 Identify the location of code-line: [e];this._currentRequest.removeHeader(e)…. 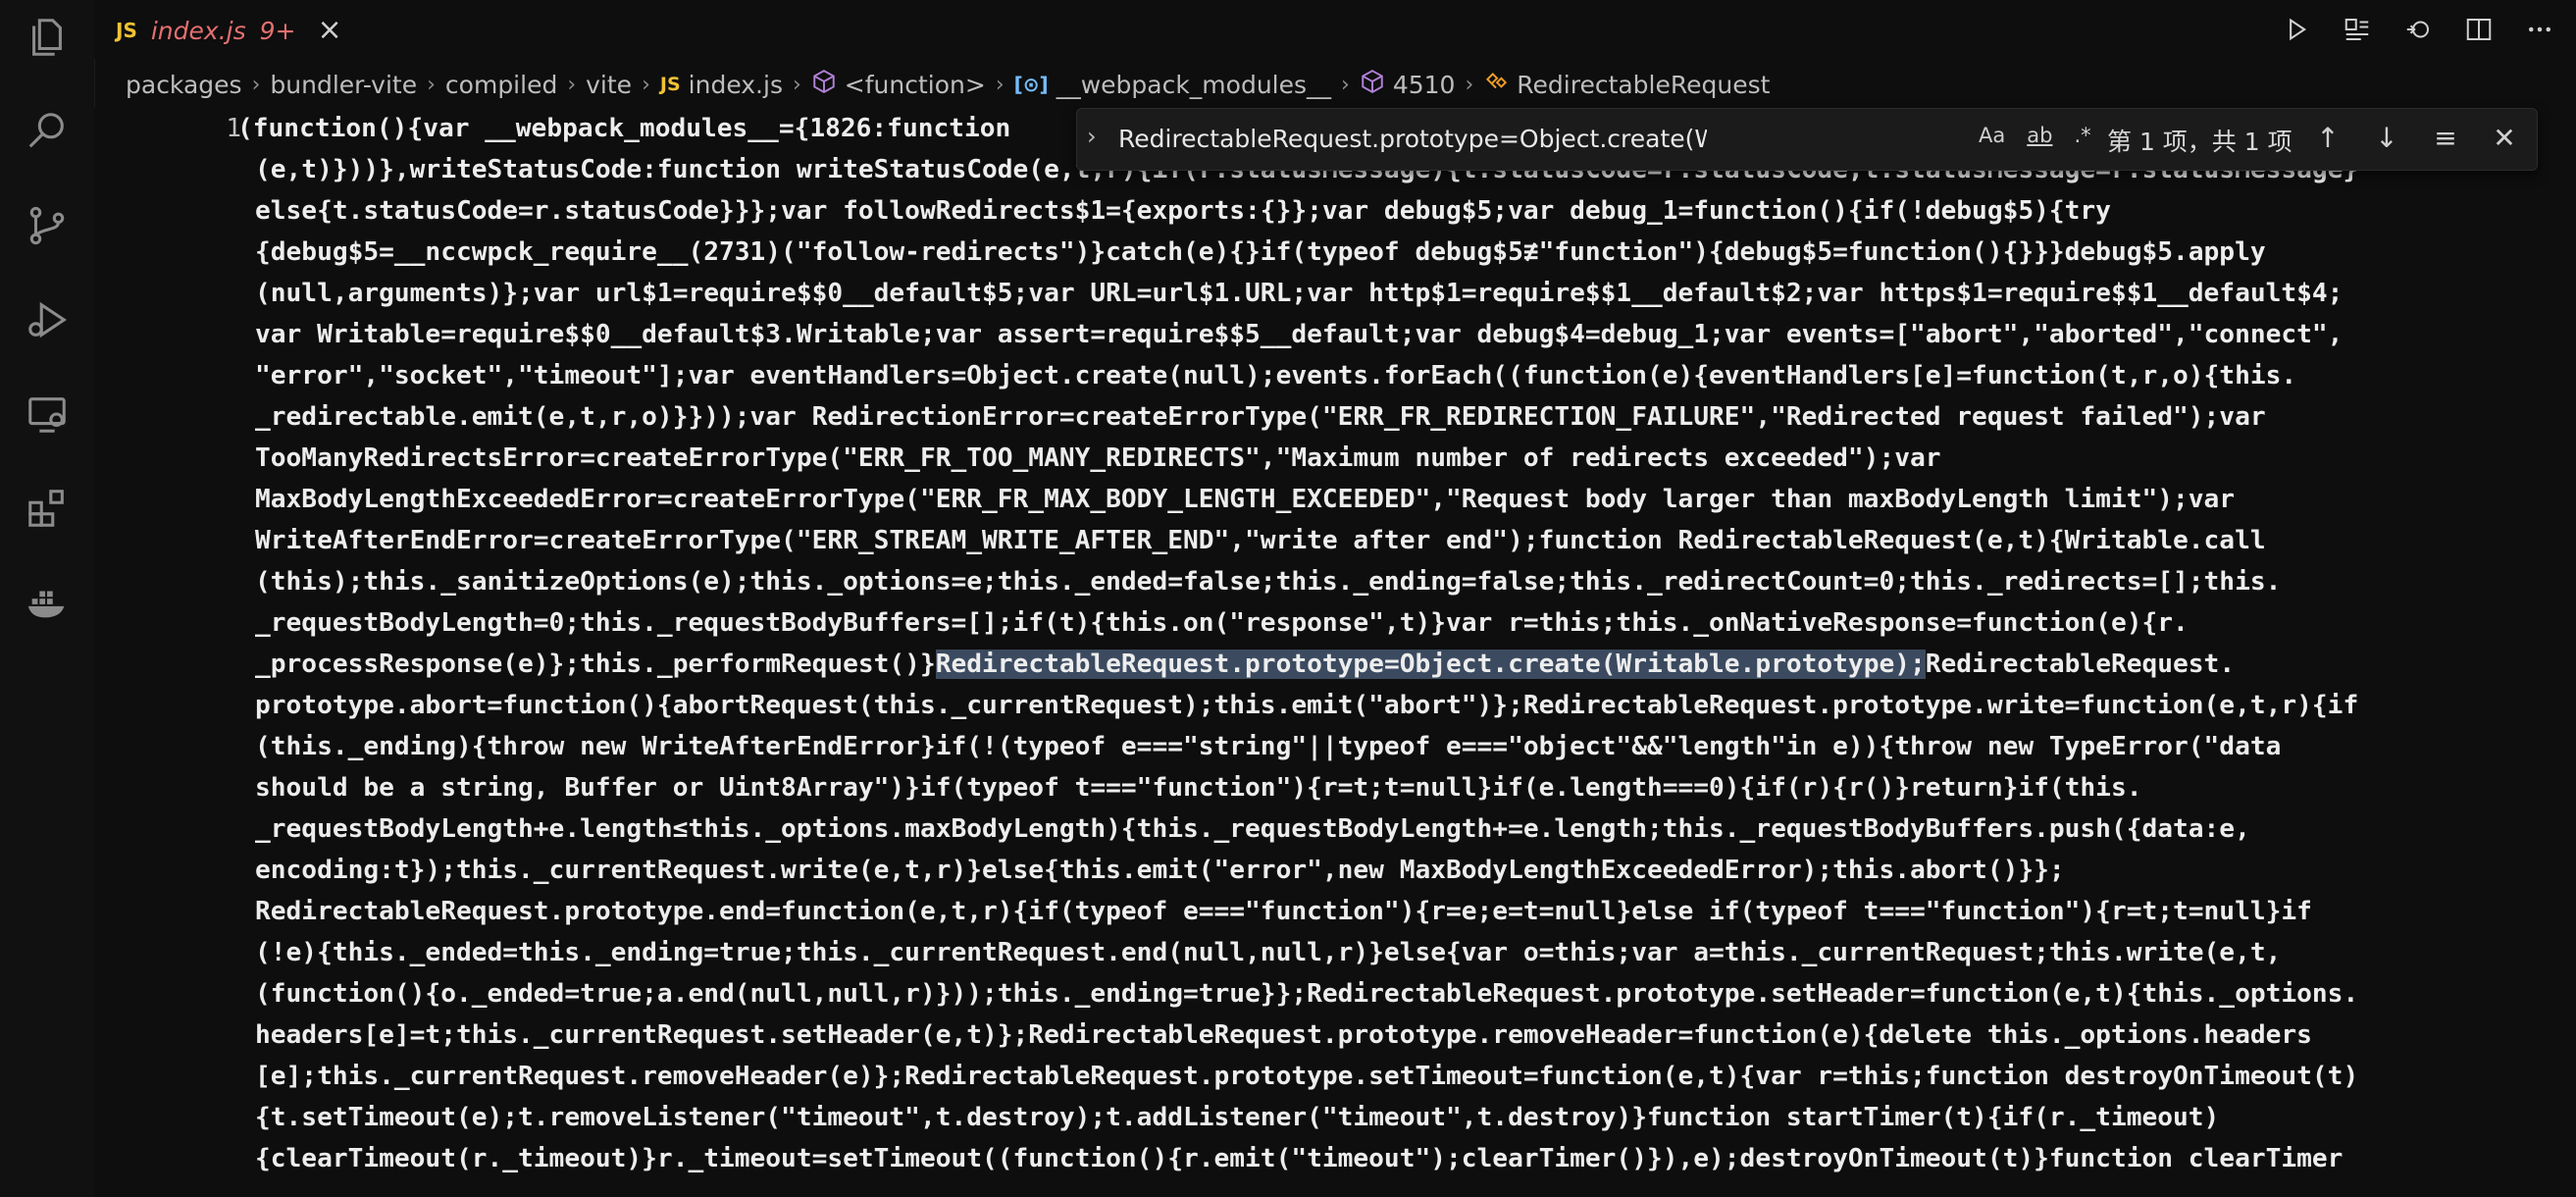
(1406, 1076).